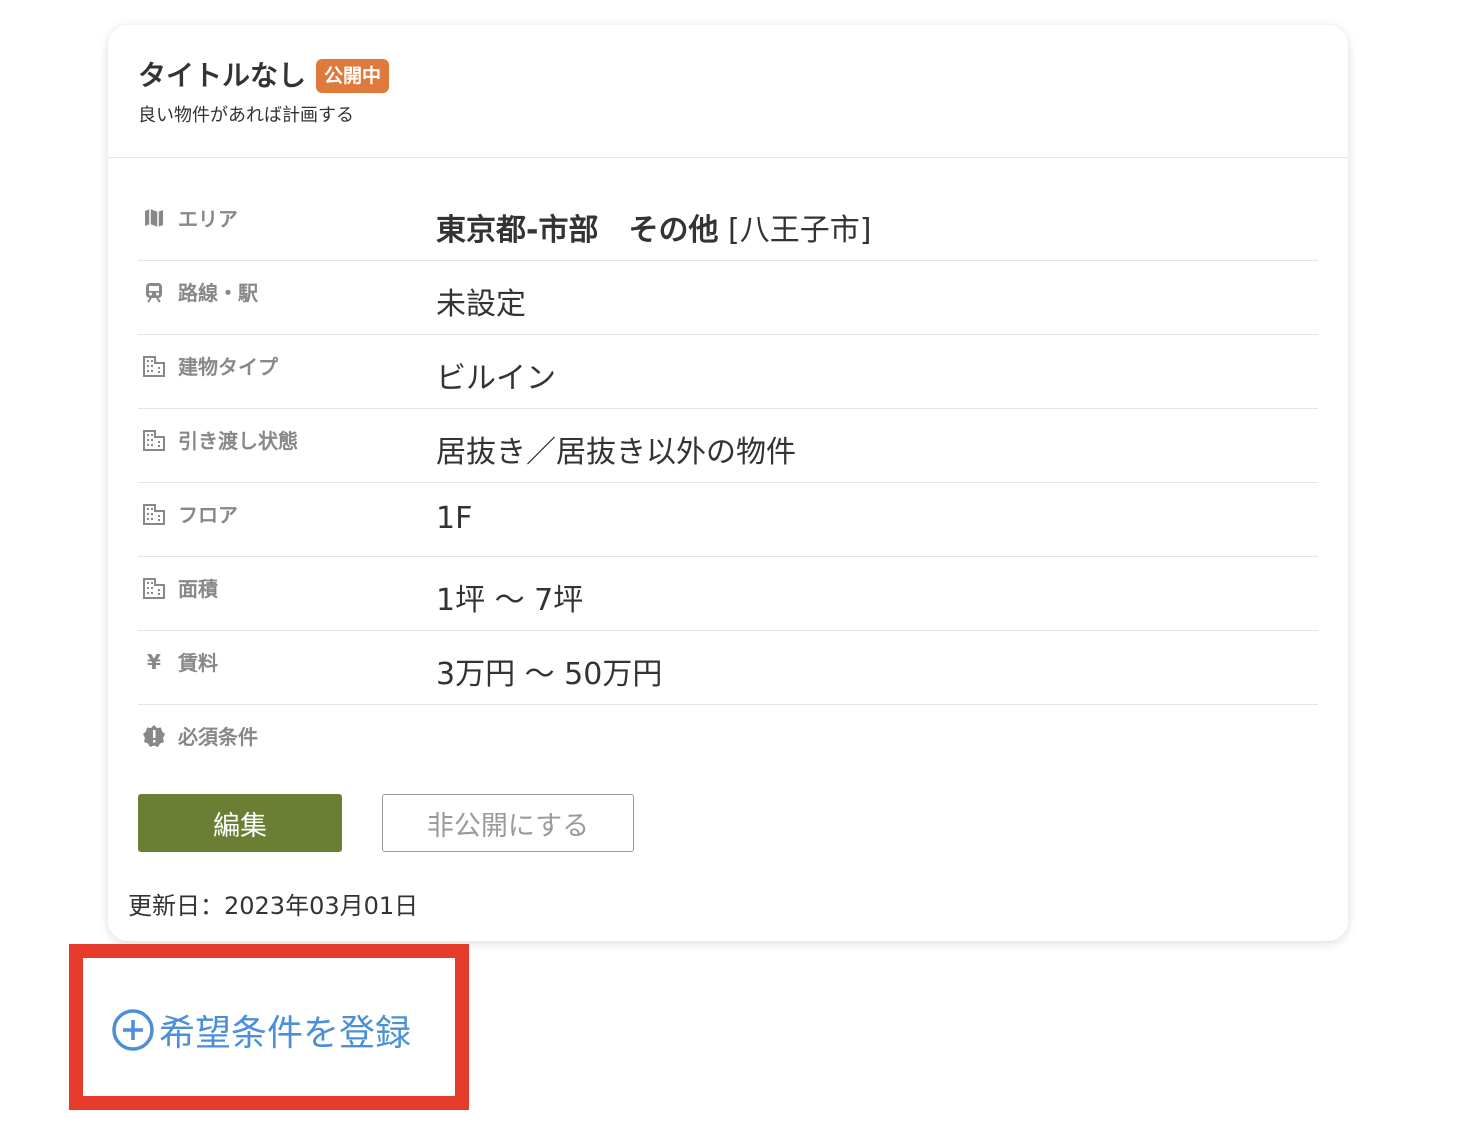  I want to click on row-label: フロア, so click(190, 513).